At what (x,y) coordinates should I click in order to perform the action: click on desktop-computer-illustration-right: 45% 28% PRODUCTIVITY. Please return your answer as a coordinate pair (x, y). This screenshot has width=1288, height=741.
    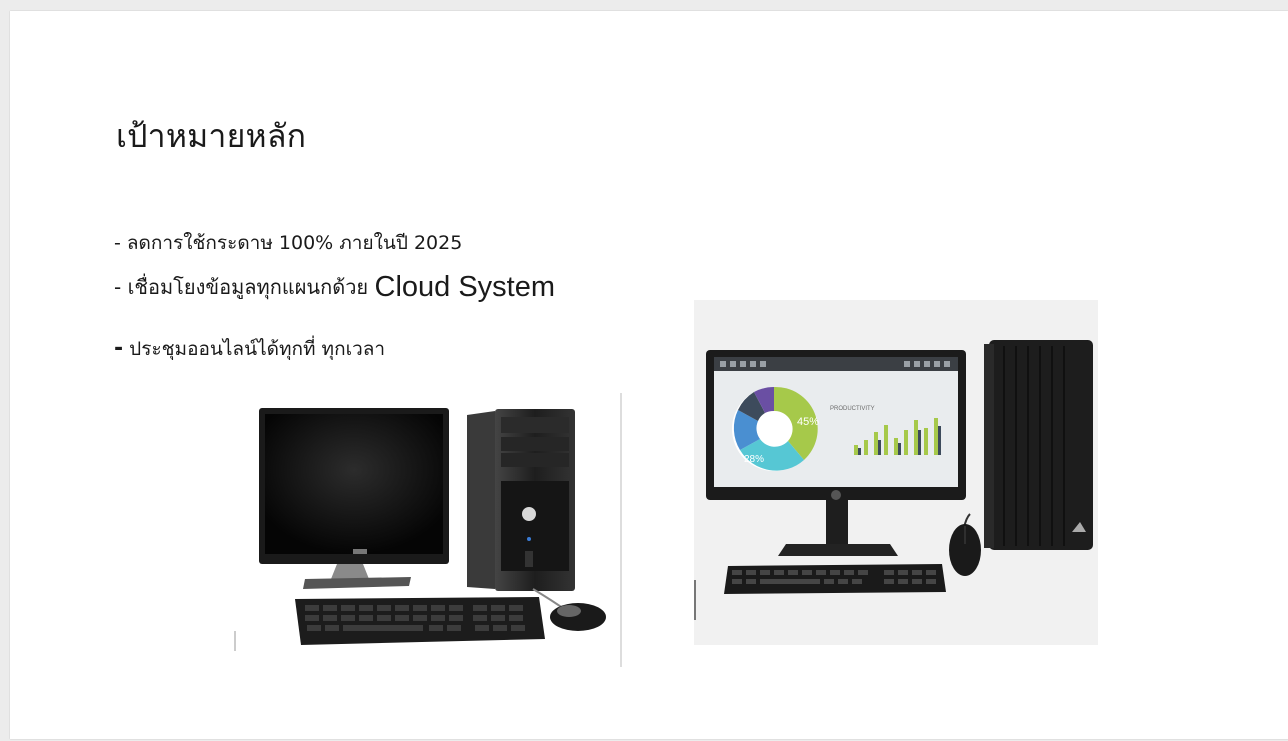
    Looking at the image, I should click on (896, 472).